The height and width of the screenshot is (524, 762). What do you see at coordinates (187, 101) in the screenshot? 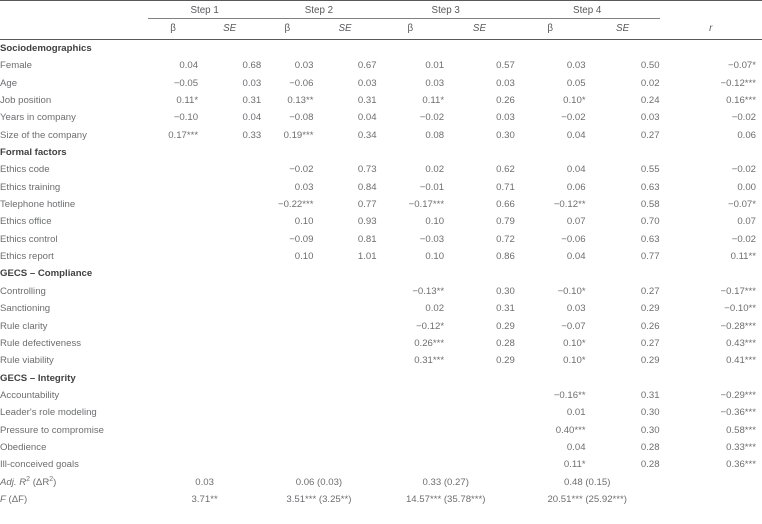
I see `cell-beta-step1: 0.11*` at bounding box center [187, 101].